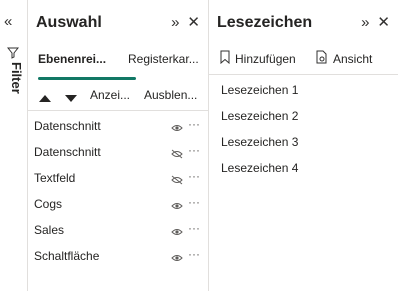 Image resolution: width=398 pixels, height=291 pixels. I want to click on filter-pane-collapsed: « Filter, so click(14, 145).